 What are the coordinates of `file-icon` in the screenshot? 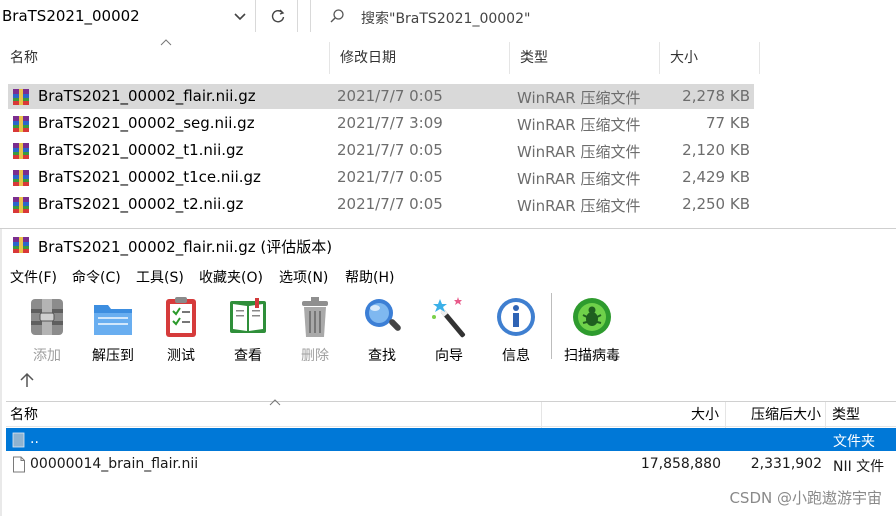 It's located at (19, 464).